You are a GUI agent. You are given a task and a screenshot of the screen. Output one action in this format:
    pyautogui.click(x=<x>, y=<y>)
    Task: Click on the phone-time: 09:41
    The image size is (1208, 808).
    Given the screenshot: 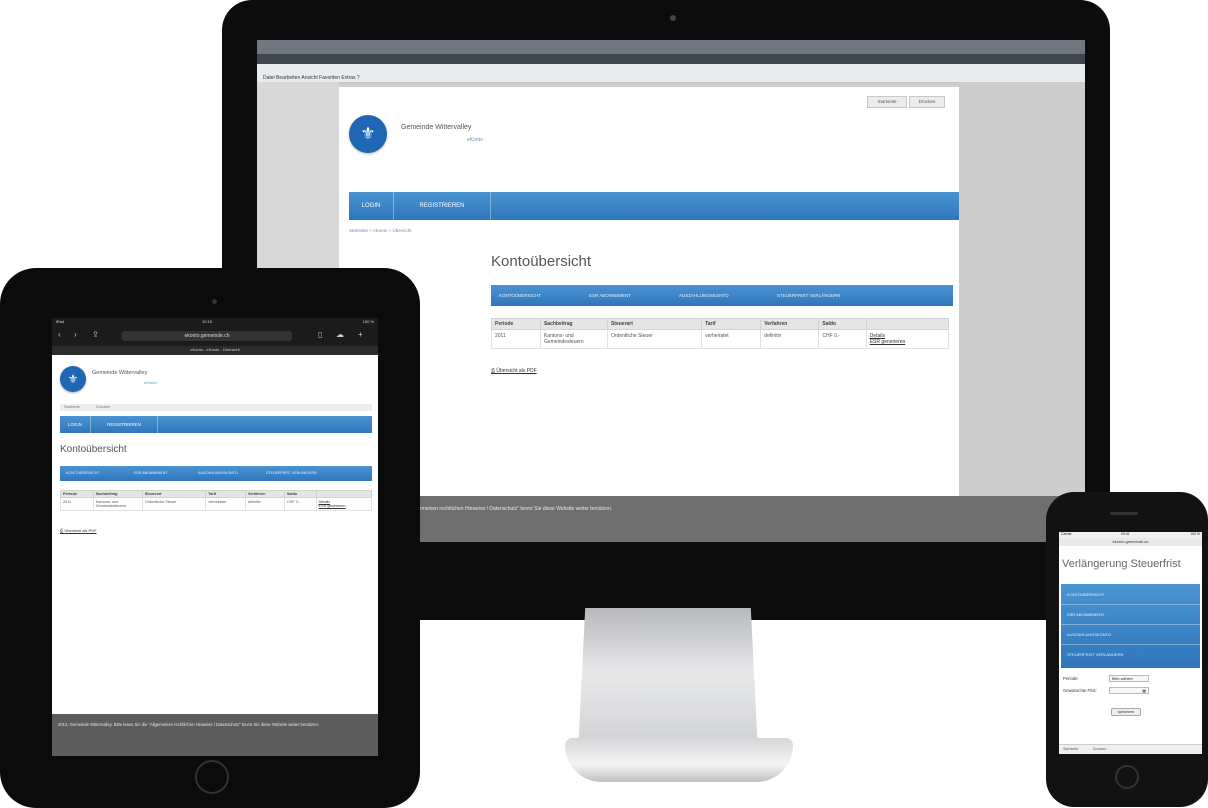 What is the action you would take?
    pyautogui.click(x=1125, y=534)
    